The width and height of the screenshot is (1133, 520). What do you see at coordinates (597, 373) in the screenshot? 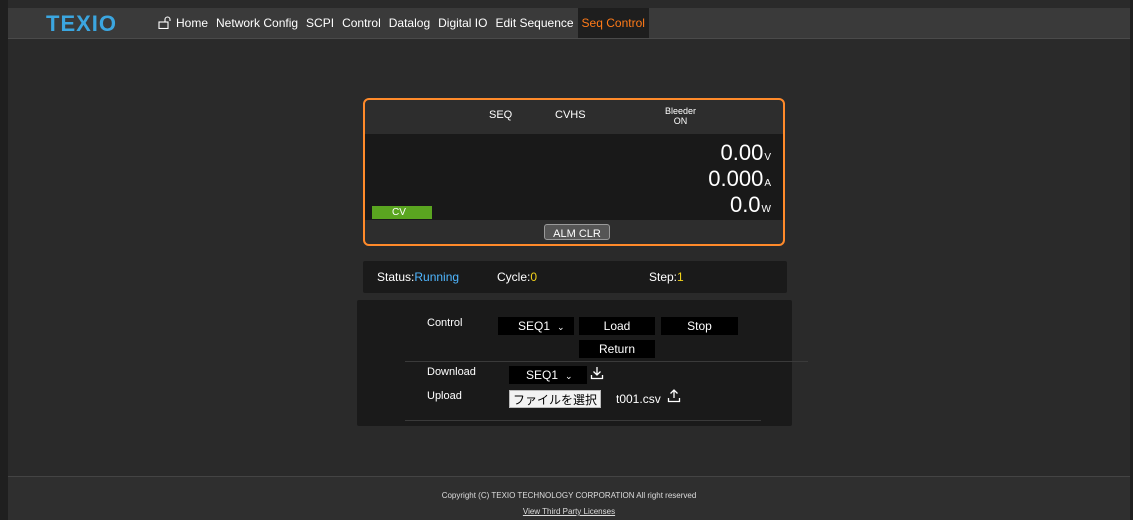
I see `download-icon` at bounding box center [597, 373].